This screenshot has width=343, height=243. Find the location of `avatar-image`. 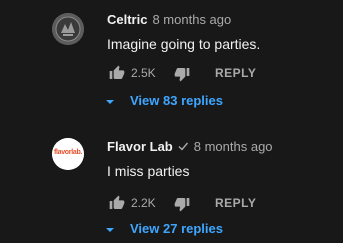

avatar-image is located at coordinates (68, 29).